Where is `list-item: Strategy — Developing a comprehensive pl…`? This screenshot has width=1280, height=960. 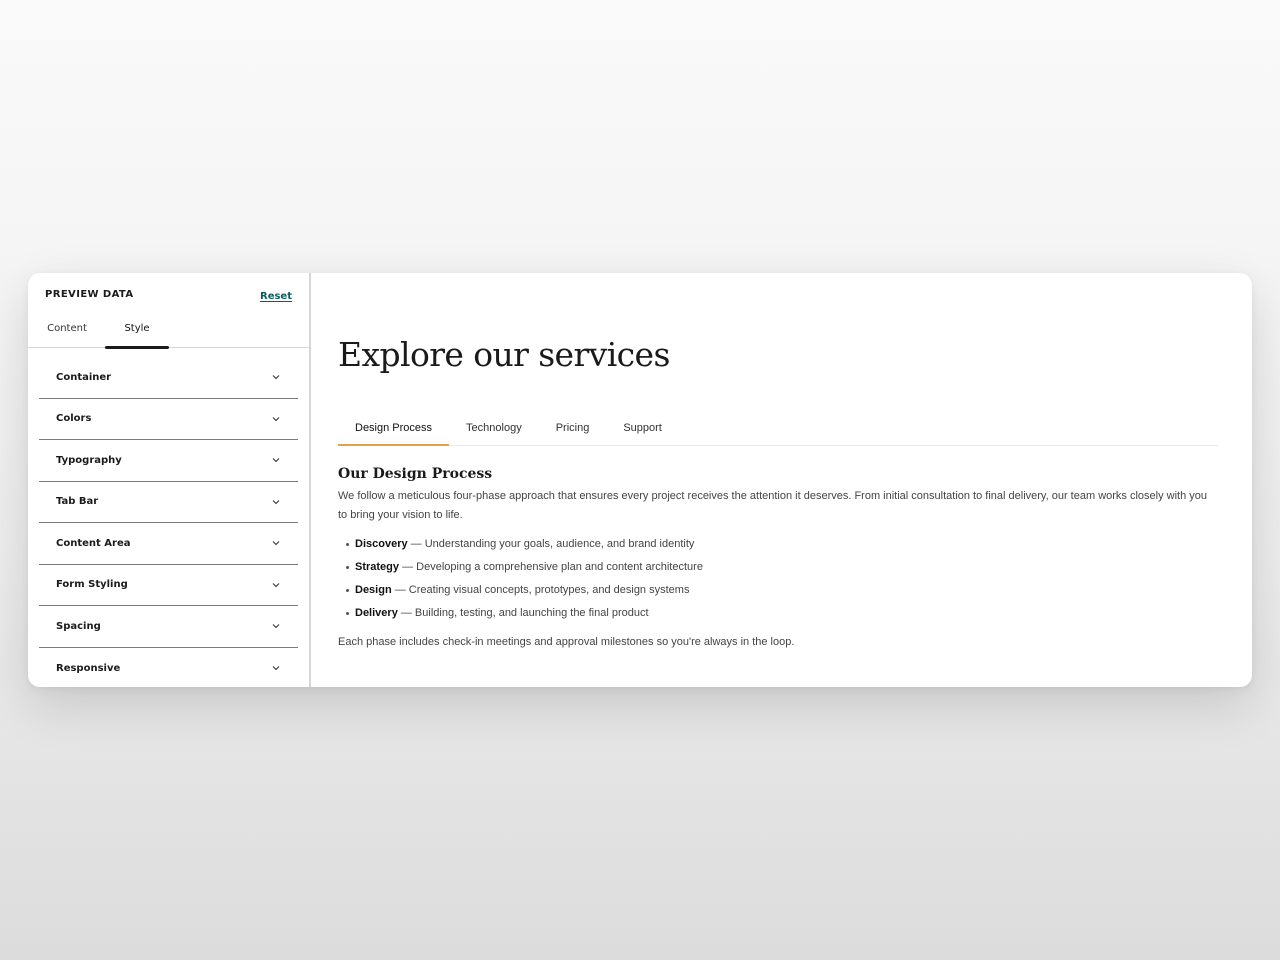 list-item: Strategy — Developing a comprehensive pl… is located at coordinates (782, 567).